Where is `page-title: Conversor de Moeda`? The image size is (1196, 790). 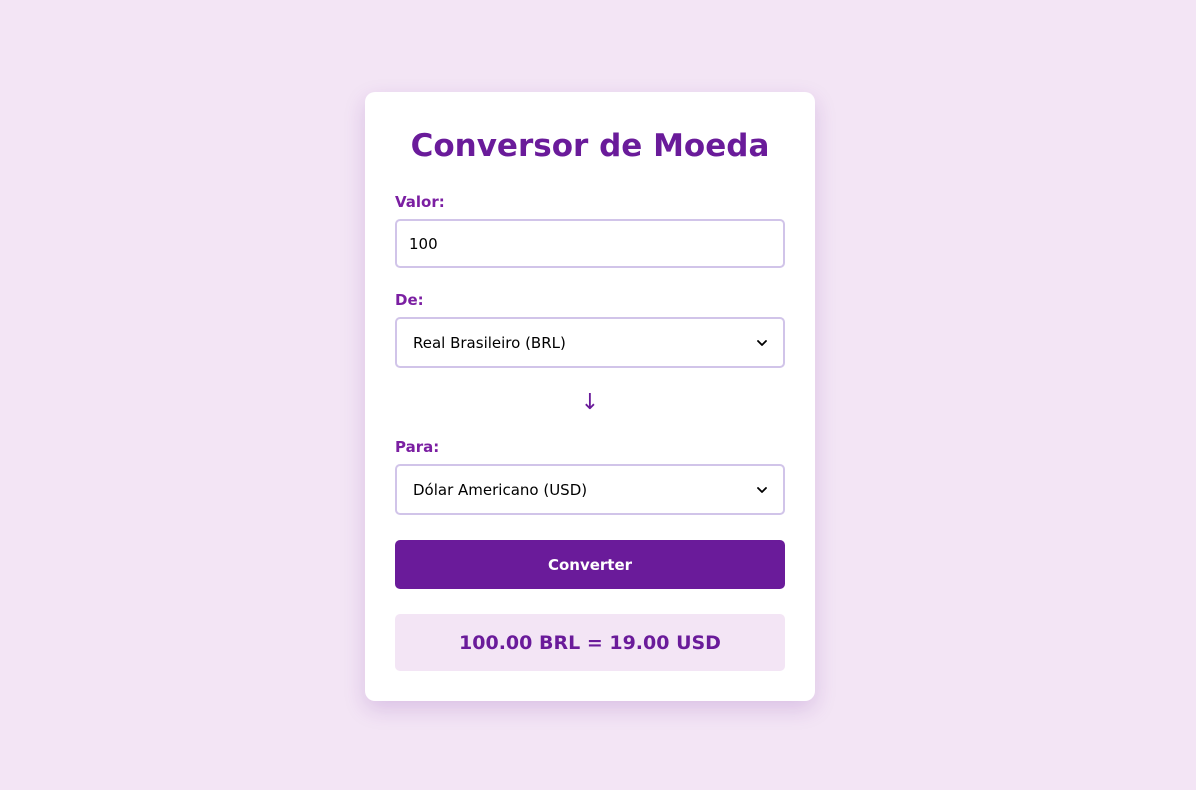
page-title: Conversor de Moeda is located at coordinates (590, 146).